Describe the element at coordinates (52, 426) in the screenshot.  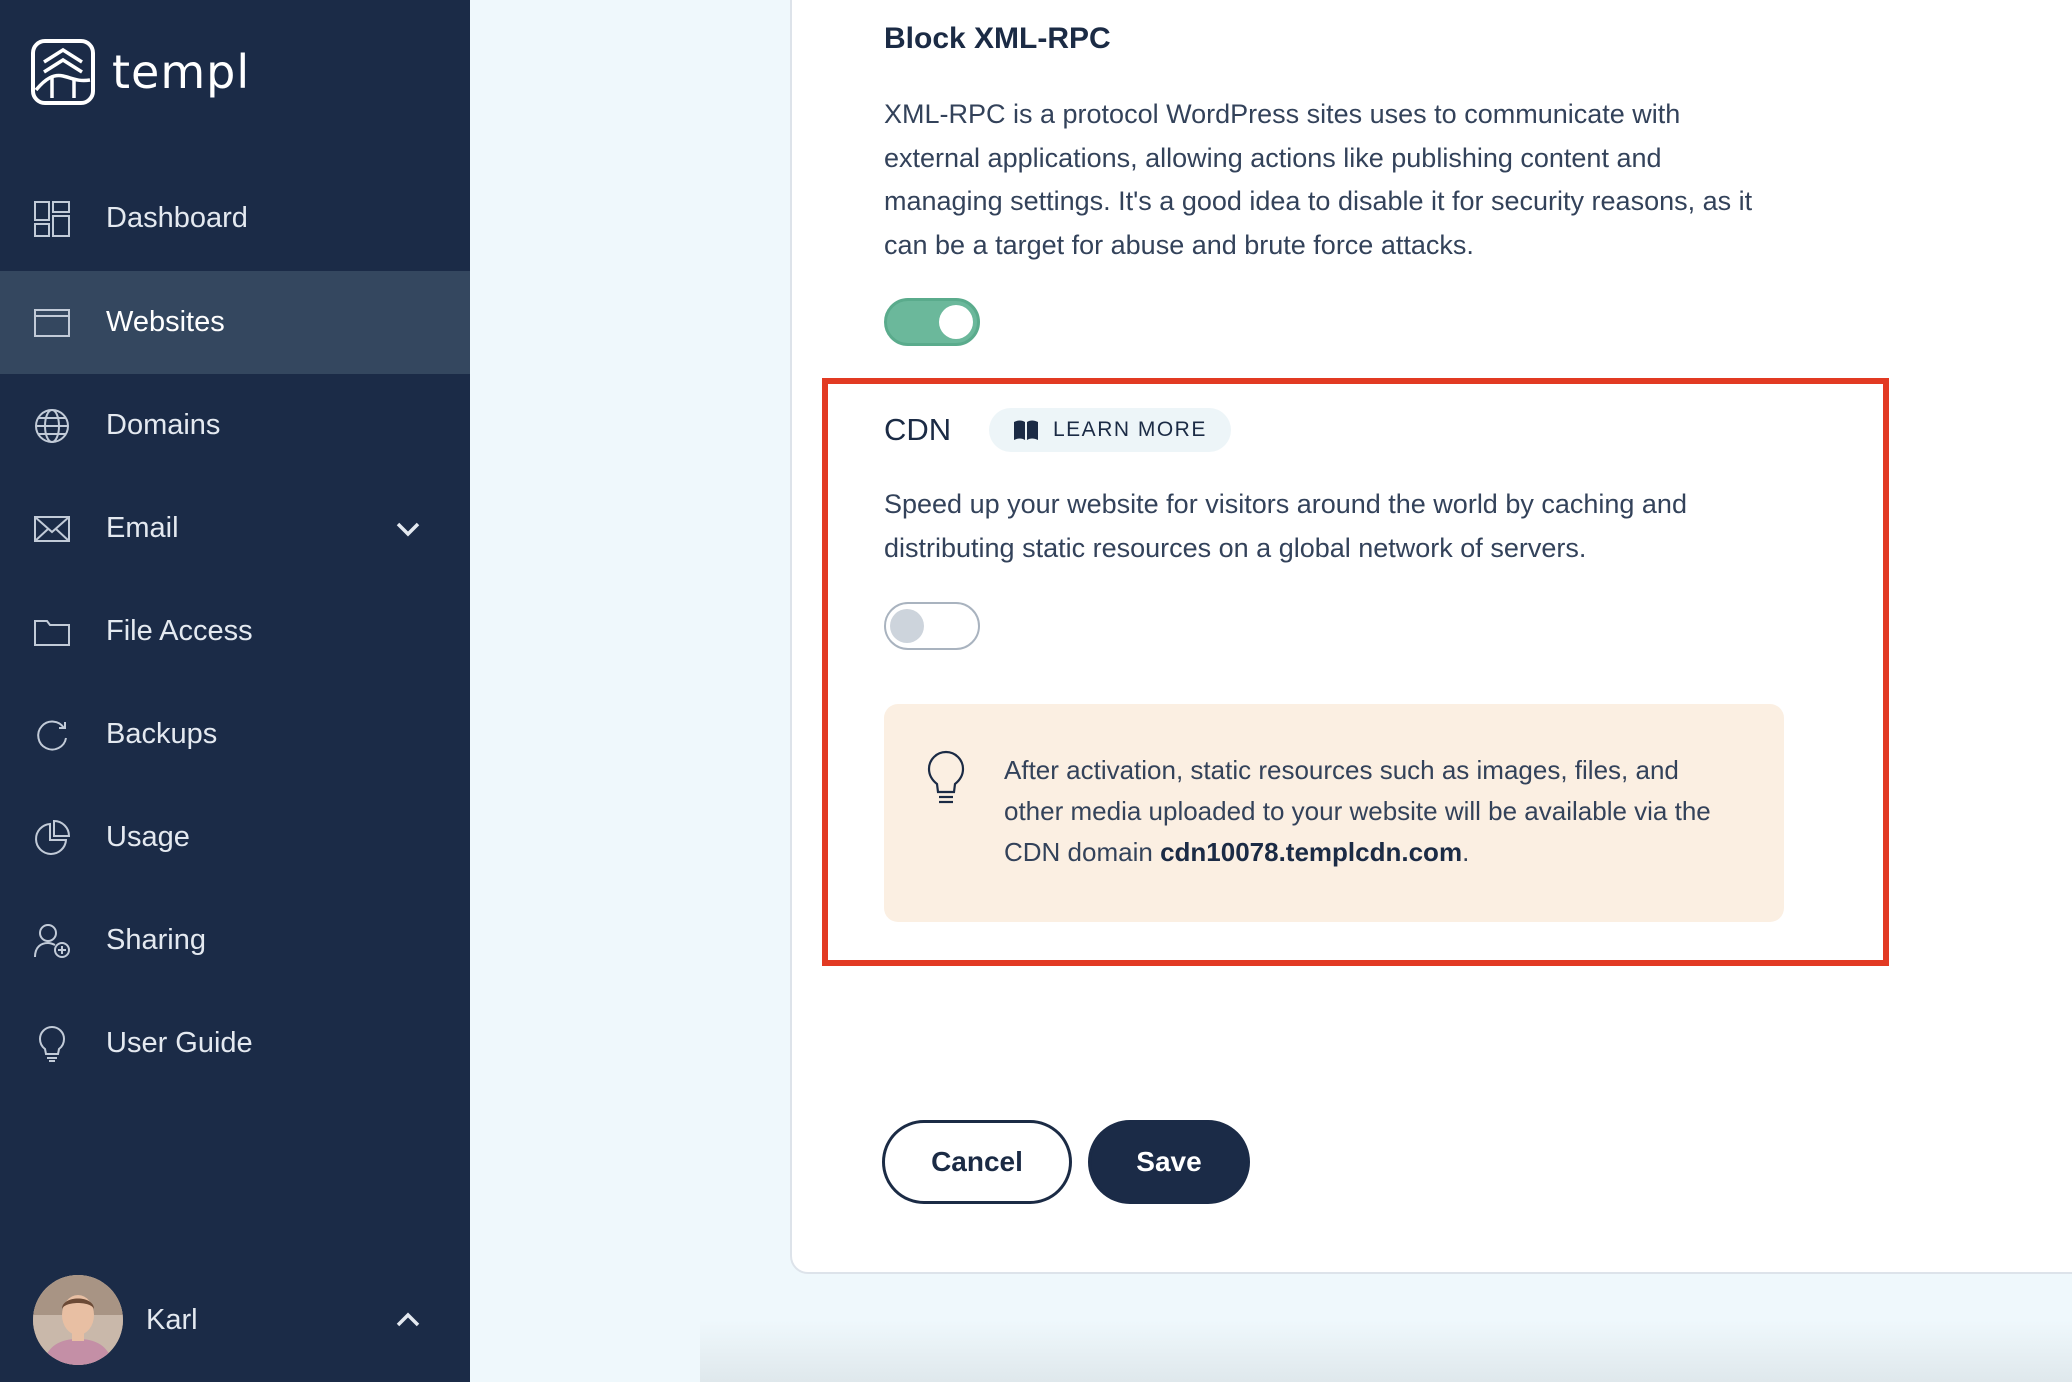
I see `globe-icon` at that location.